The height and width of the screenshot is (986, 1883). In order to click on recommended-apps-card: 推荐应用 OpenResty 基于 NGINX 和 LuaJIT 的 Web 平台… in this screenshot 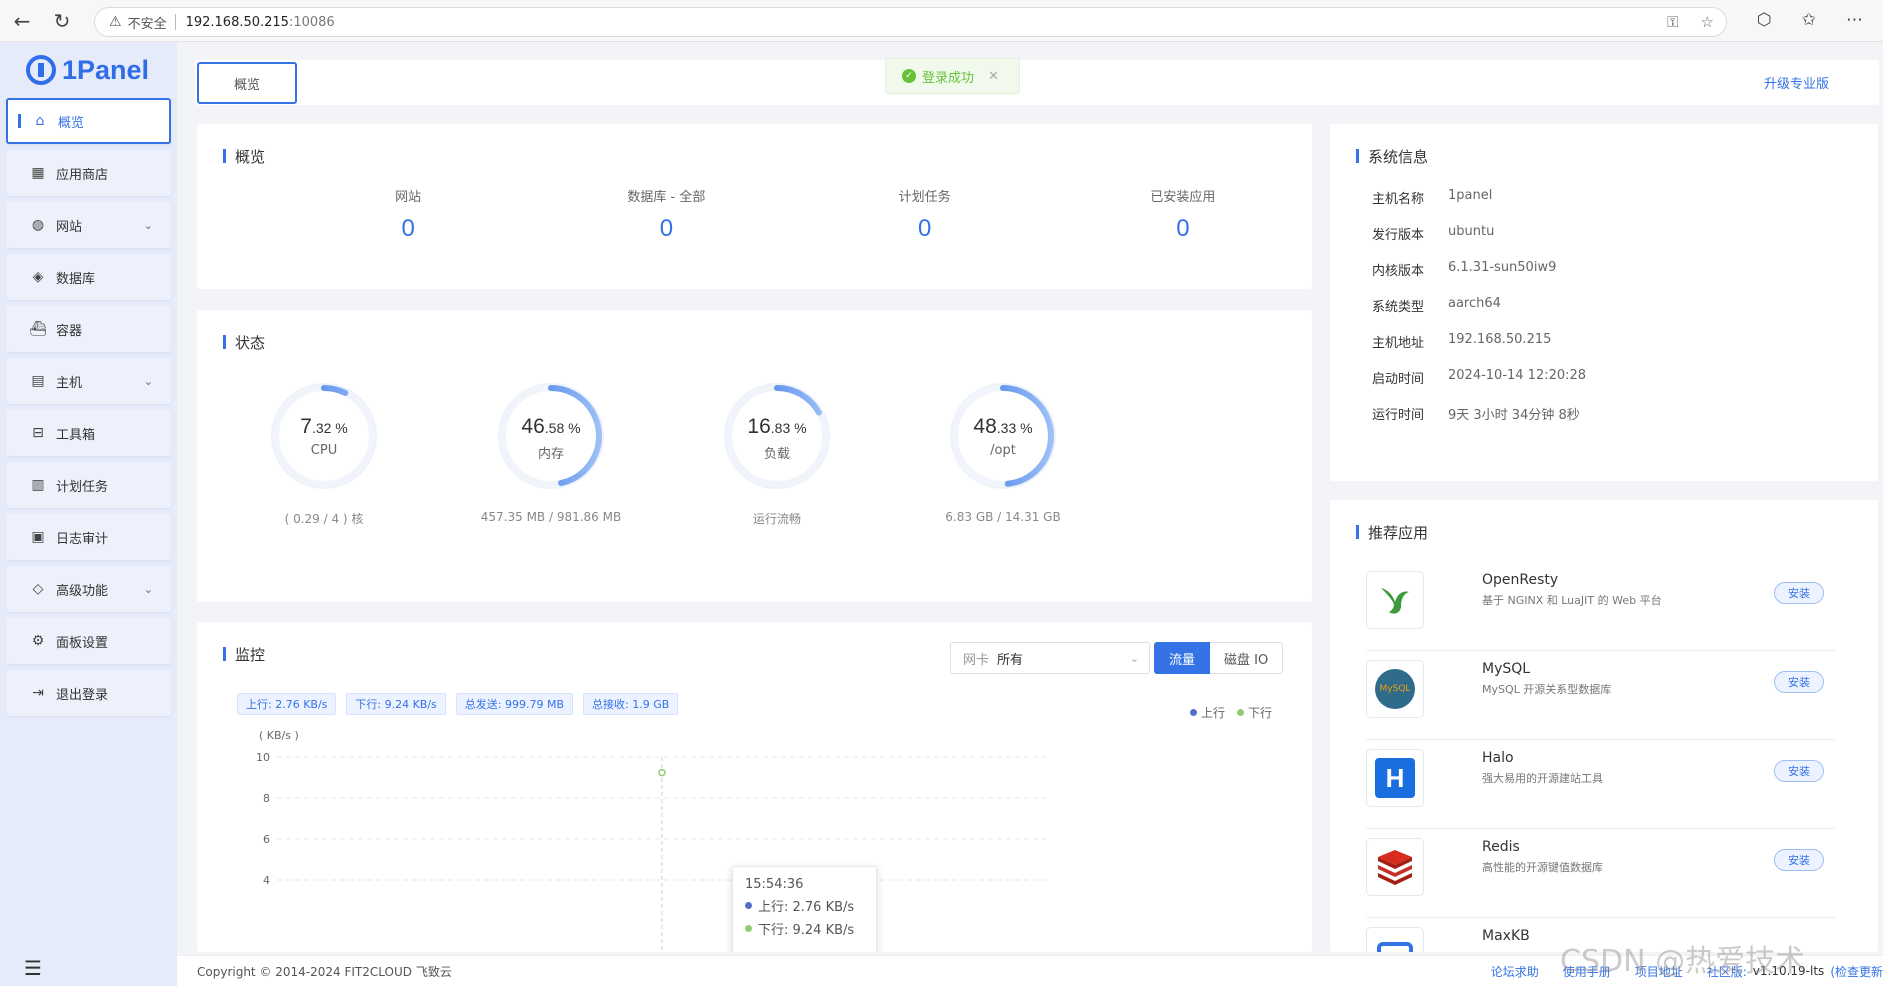, I will do `click(1604, 726)`.